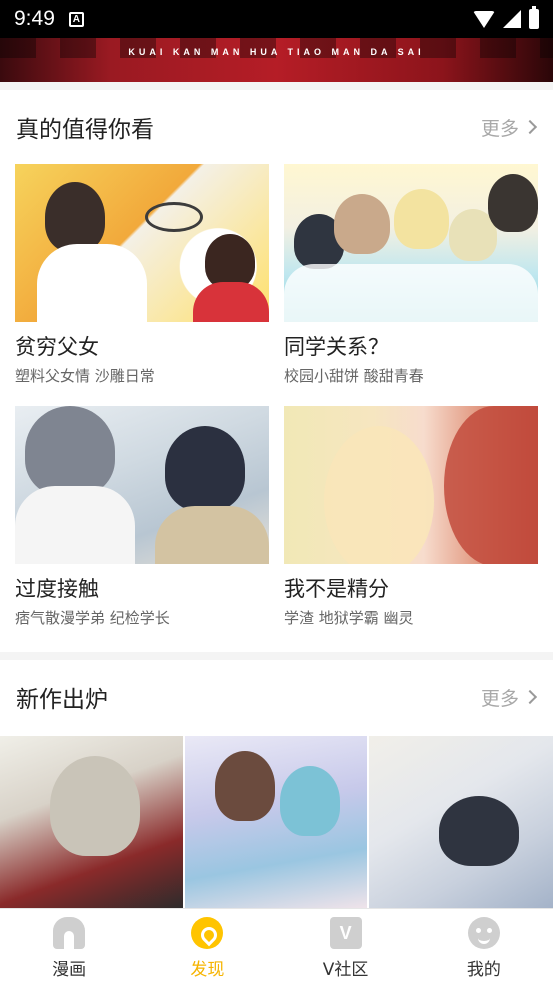 Image resolution: width=553 pixels, height=984 pixels. Describe the element at coordinates (62, 700) in the screenshot. I see `section-title: 新作出炉` at that location.